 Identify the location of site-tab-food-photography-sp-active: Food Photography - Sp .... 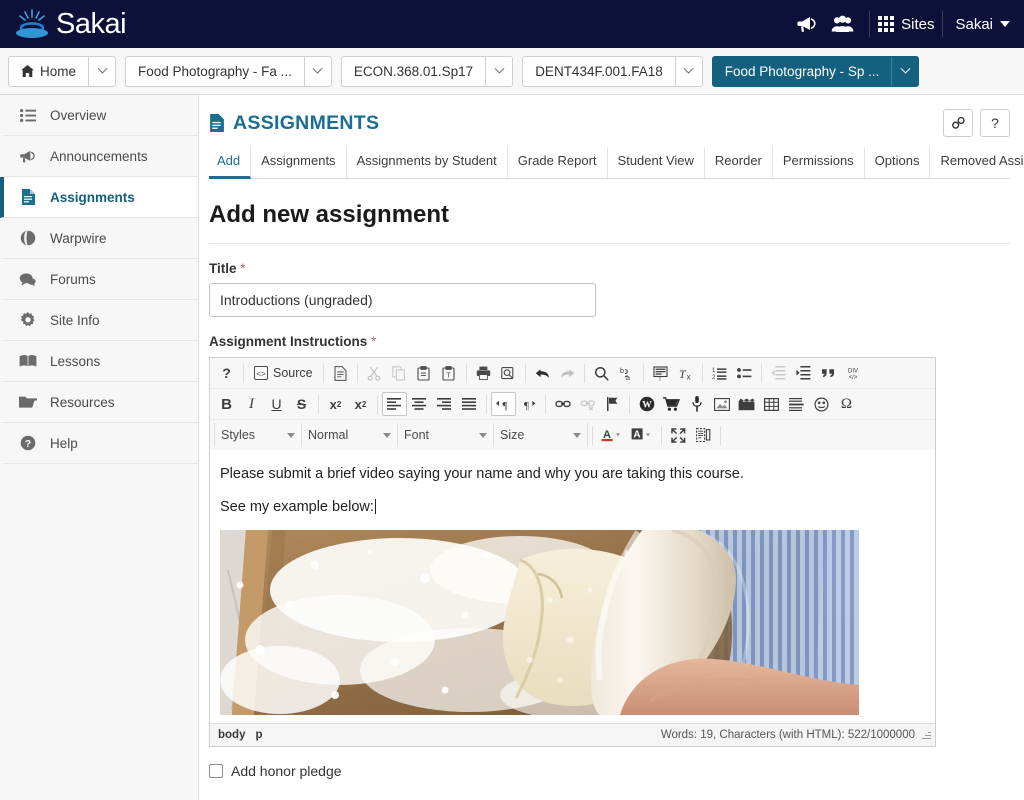
(815, 71).